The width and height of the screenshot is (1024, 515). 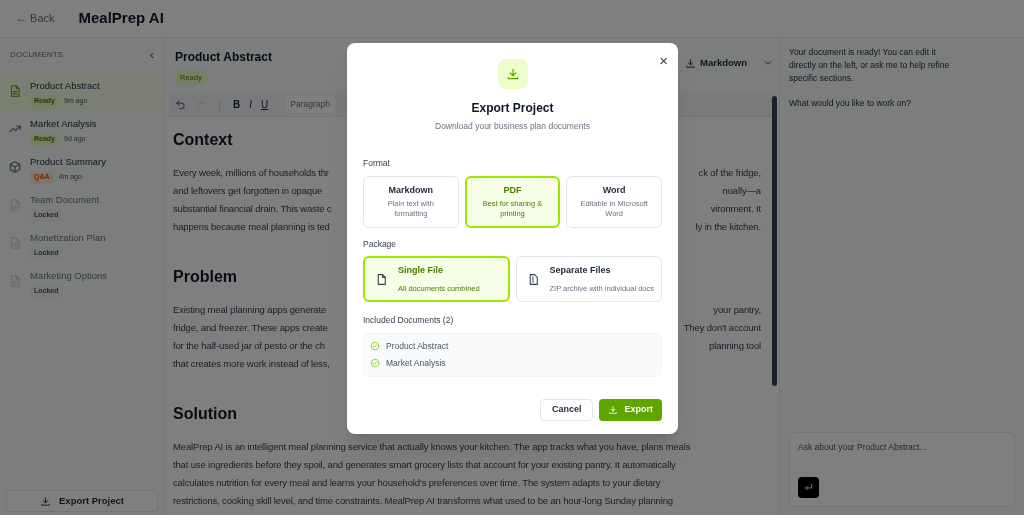 What do you see at coordinates (248, 190) in the screenshot?
I see `paragraph-line: and leftovers get forgotten in opaque` at bounding box center [248, 190].